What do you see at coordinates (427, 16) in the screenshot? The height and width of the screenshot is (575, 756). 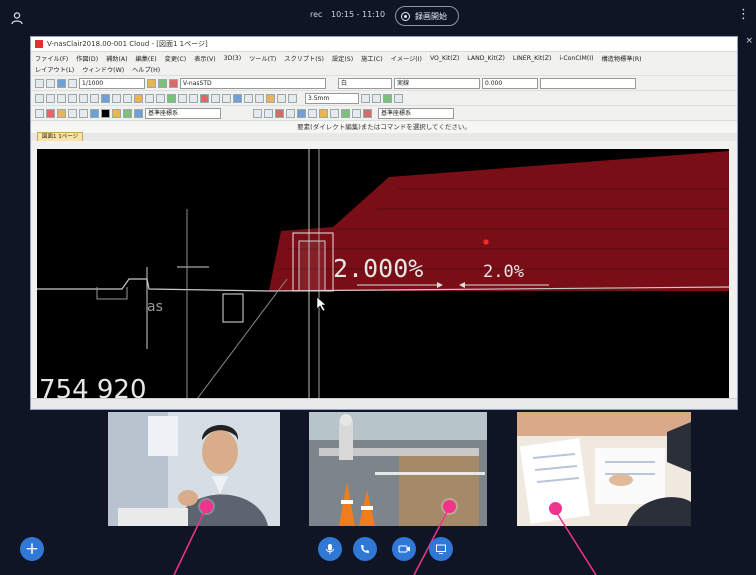 I see `recording-button: 録画開始` at bounding box center [427, 16].